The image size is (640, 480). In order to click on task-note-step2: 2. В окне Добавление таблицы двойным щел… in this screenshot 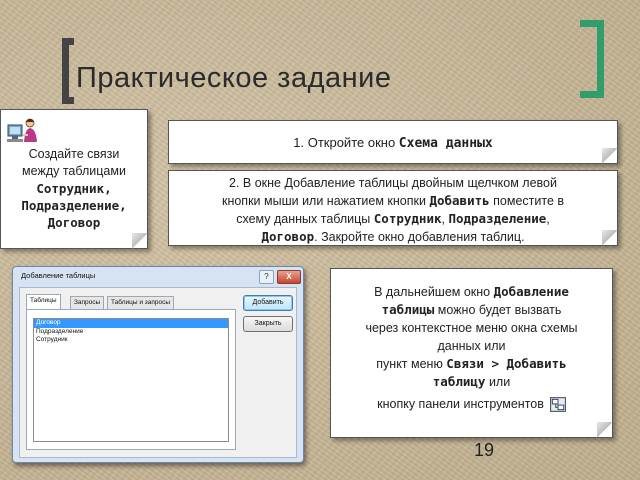, I will do `click(393, 208)`.